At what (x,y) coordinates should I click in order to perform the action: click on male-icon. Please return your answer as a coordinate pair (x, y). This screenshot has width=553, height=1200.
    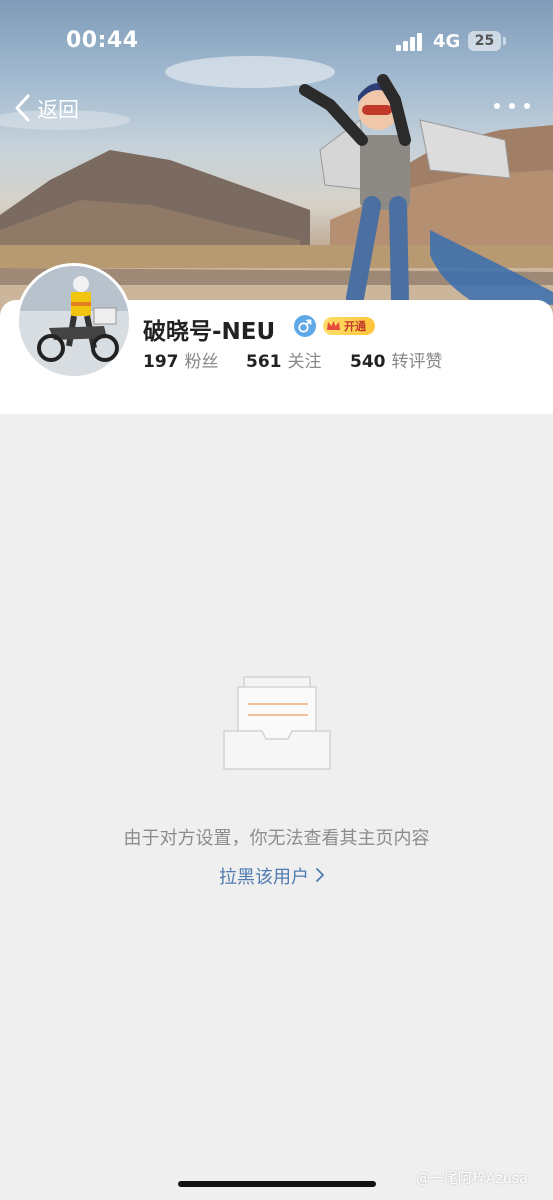
    Looking at the image, I should click on (305, 326).